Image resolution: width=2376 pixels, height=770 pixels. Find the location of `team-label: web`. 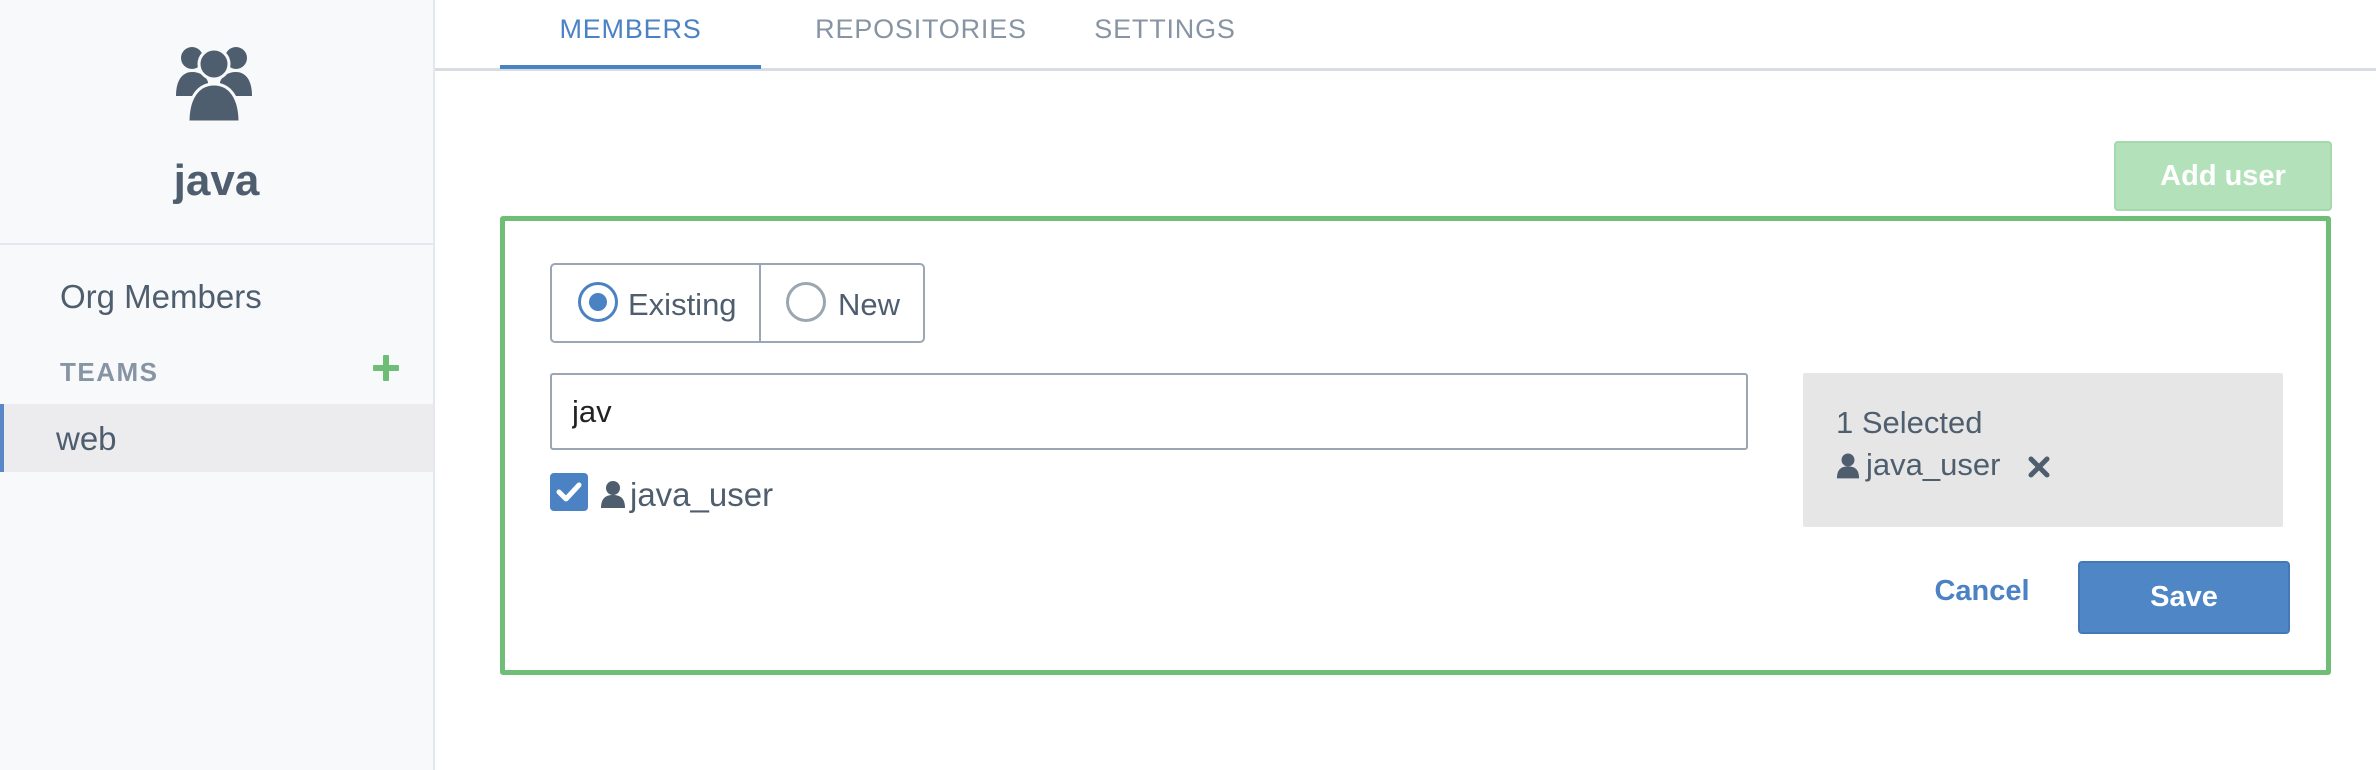

team-label: web is located at coordinates (86, 438).